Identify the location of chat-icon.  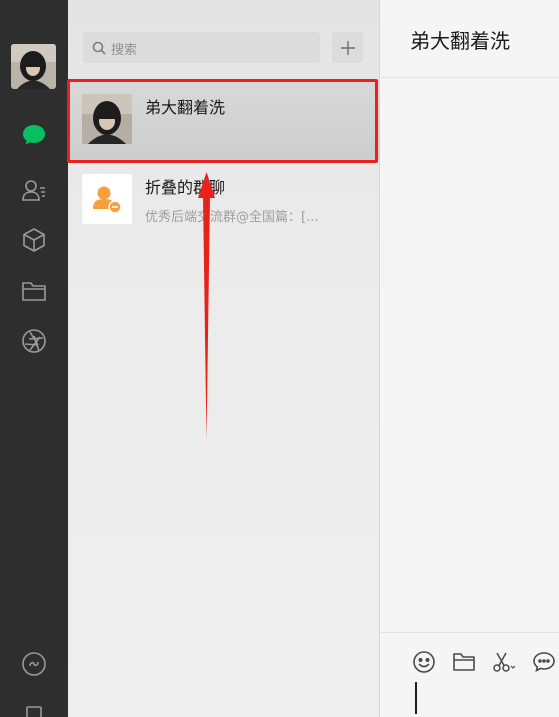
(34, 135).